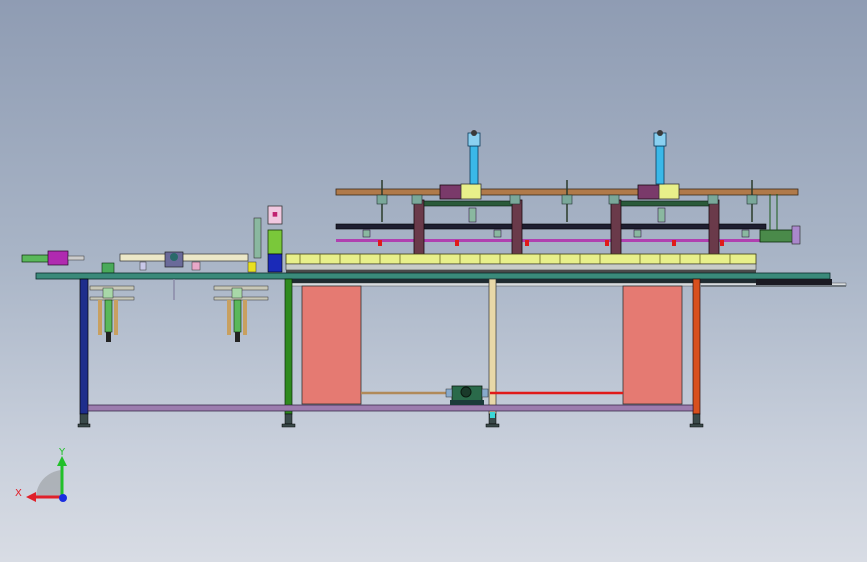 This screenshot has height=566, width=867. I want to click on vertical-cylinder-left, so click(474, 165).